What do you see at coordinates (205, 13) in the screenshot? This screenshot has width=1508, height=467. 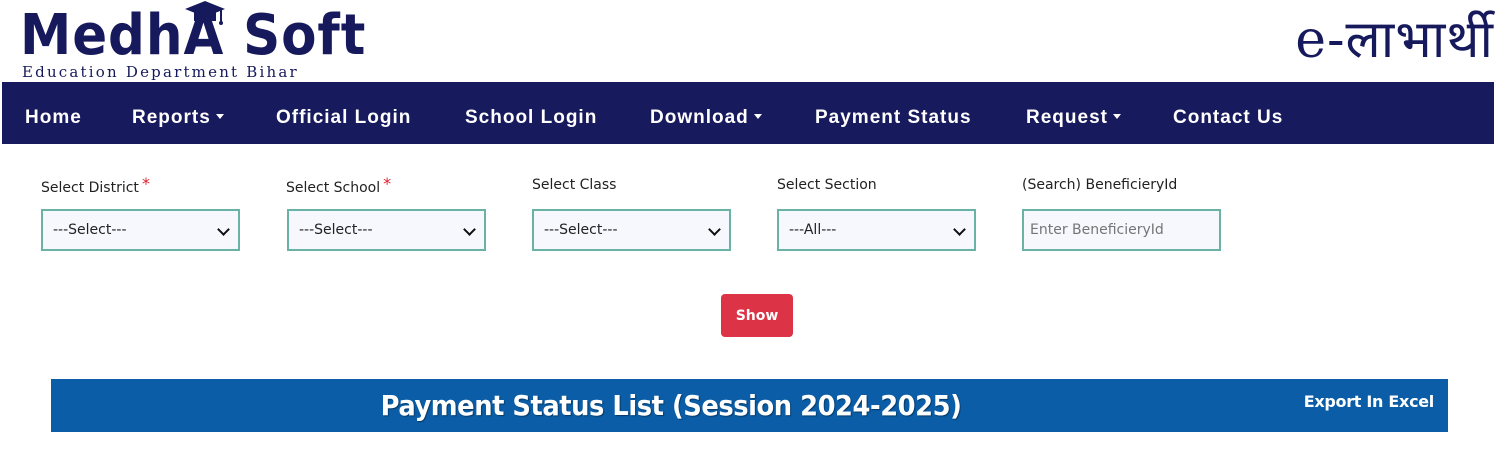 I see `graduation-cap-icon` at bounding box center [205, 13].